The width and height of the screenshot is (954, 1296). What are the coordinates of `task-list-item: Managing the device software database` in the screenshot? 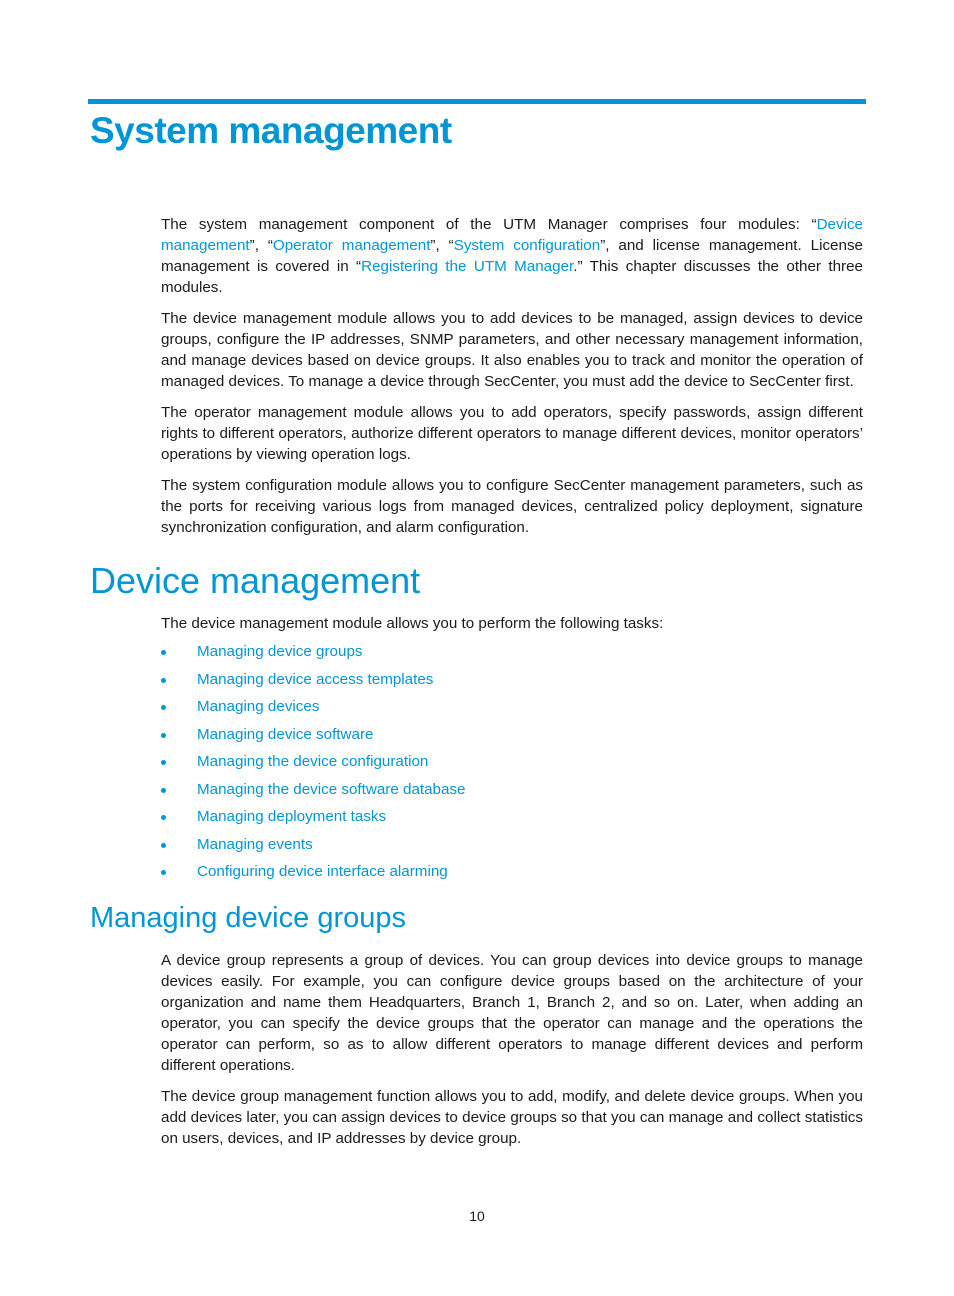 It's located at (313, 793).